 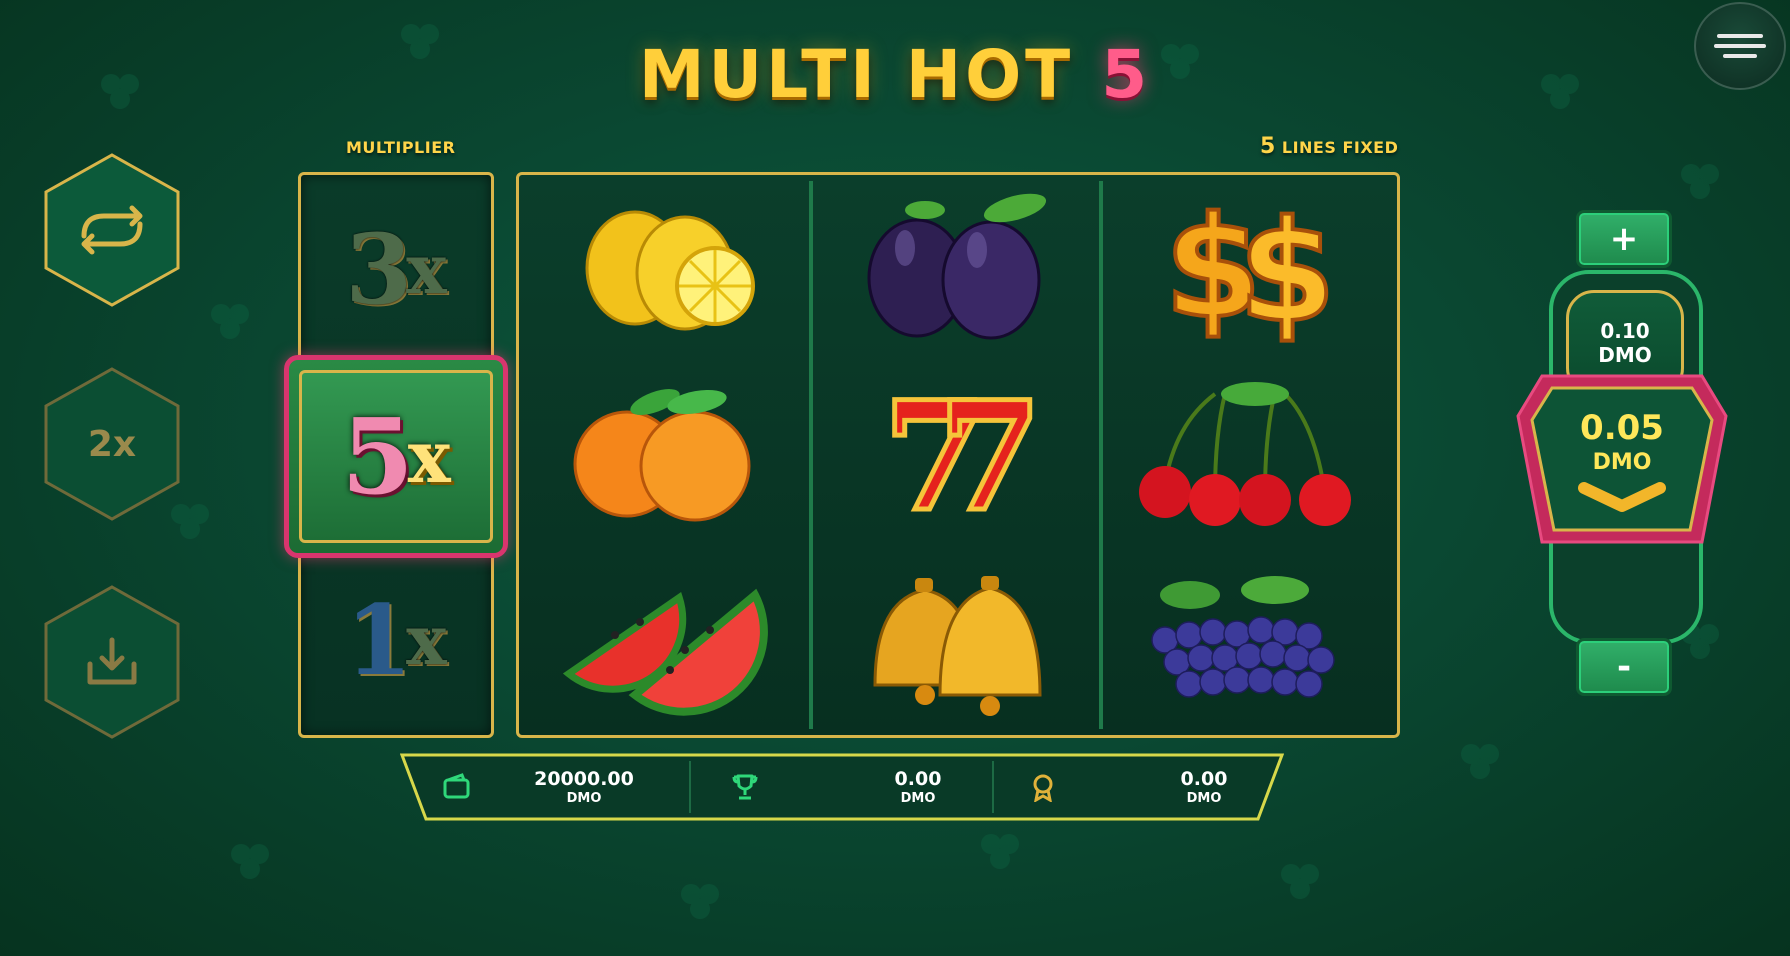 What do you see at coordinates (1740, 36) in the screenshot?
I see `menu-icon` at bounding box center [1740, 36].